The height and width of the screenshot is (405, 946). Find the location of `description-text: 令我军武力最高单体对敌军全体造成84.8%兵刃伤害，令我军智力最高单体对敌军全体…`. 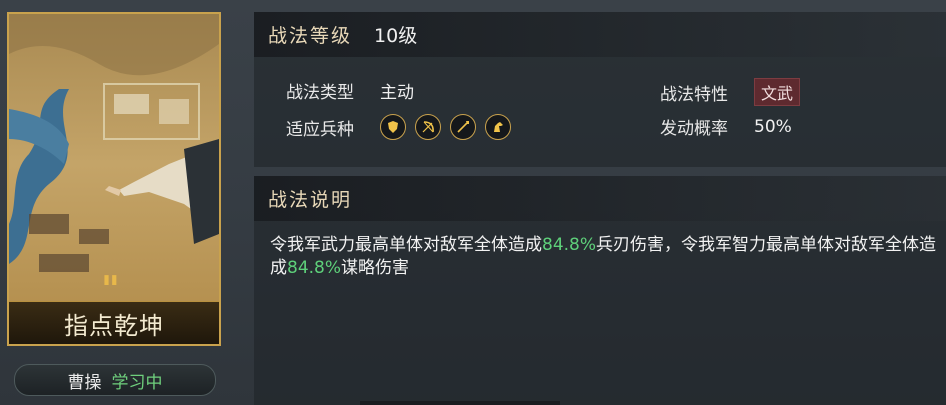

description-text: 令我军武力最高单体对敌军全体造成84.8%兵刃伤害，令我军智力最高单体对敌军全体… is located at coordinates (608, 257).